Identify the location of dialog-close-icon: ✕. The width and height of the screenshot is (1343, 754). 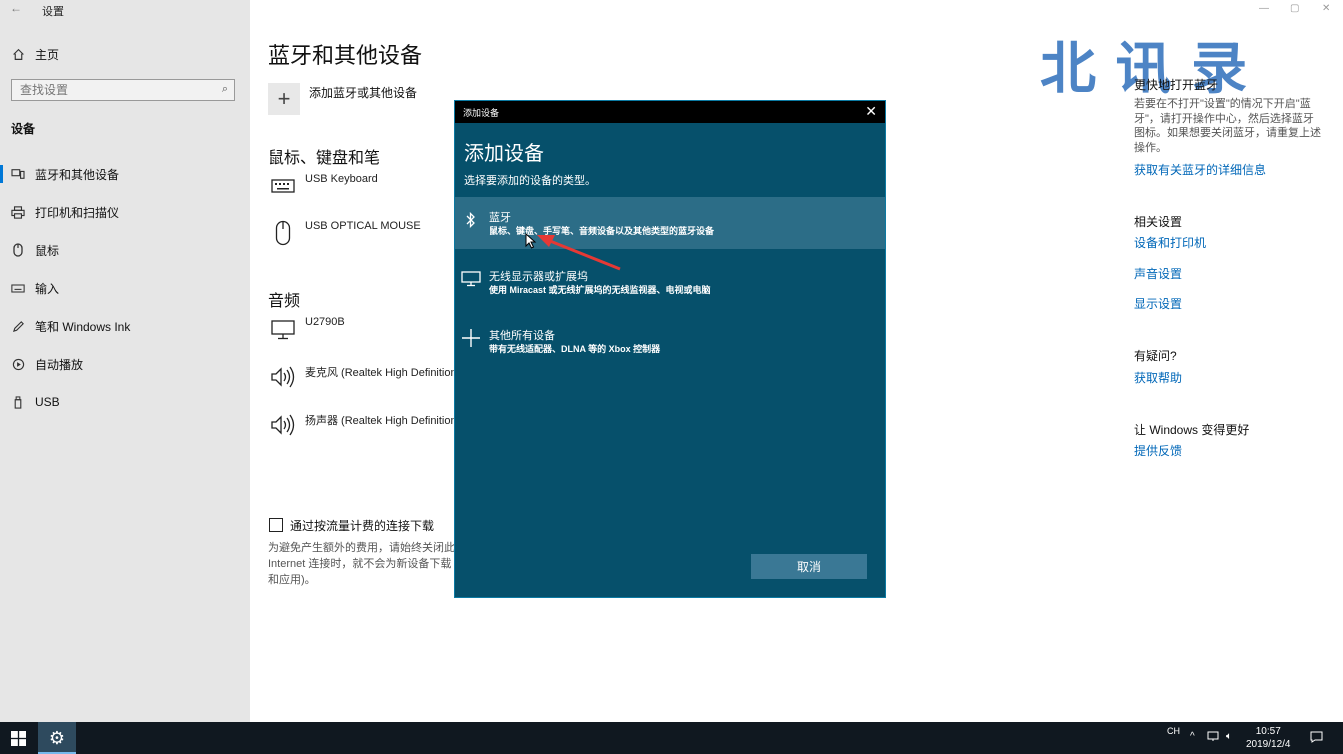
(871, 111).